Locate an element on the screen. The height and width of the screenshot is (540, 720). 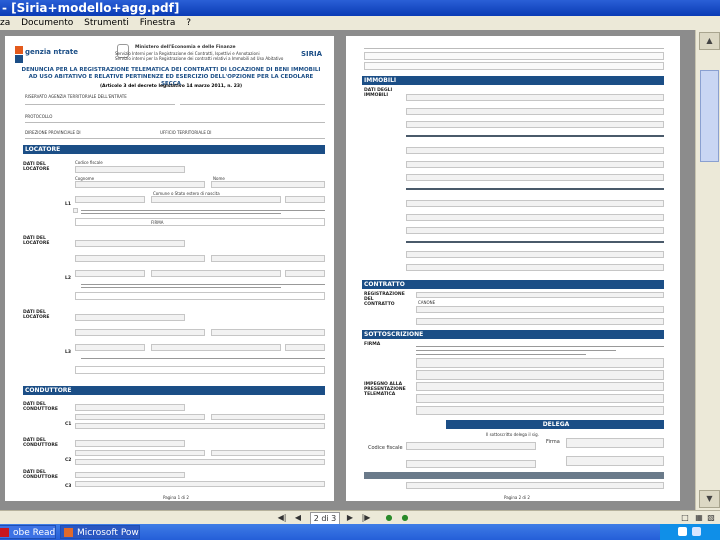
navigation-toolbar: ◀| ◀ 2 di 3 ▶ |▶ ● ● □ ▦ ▧ is located at coordinates (360, 517).